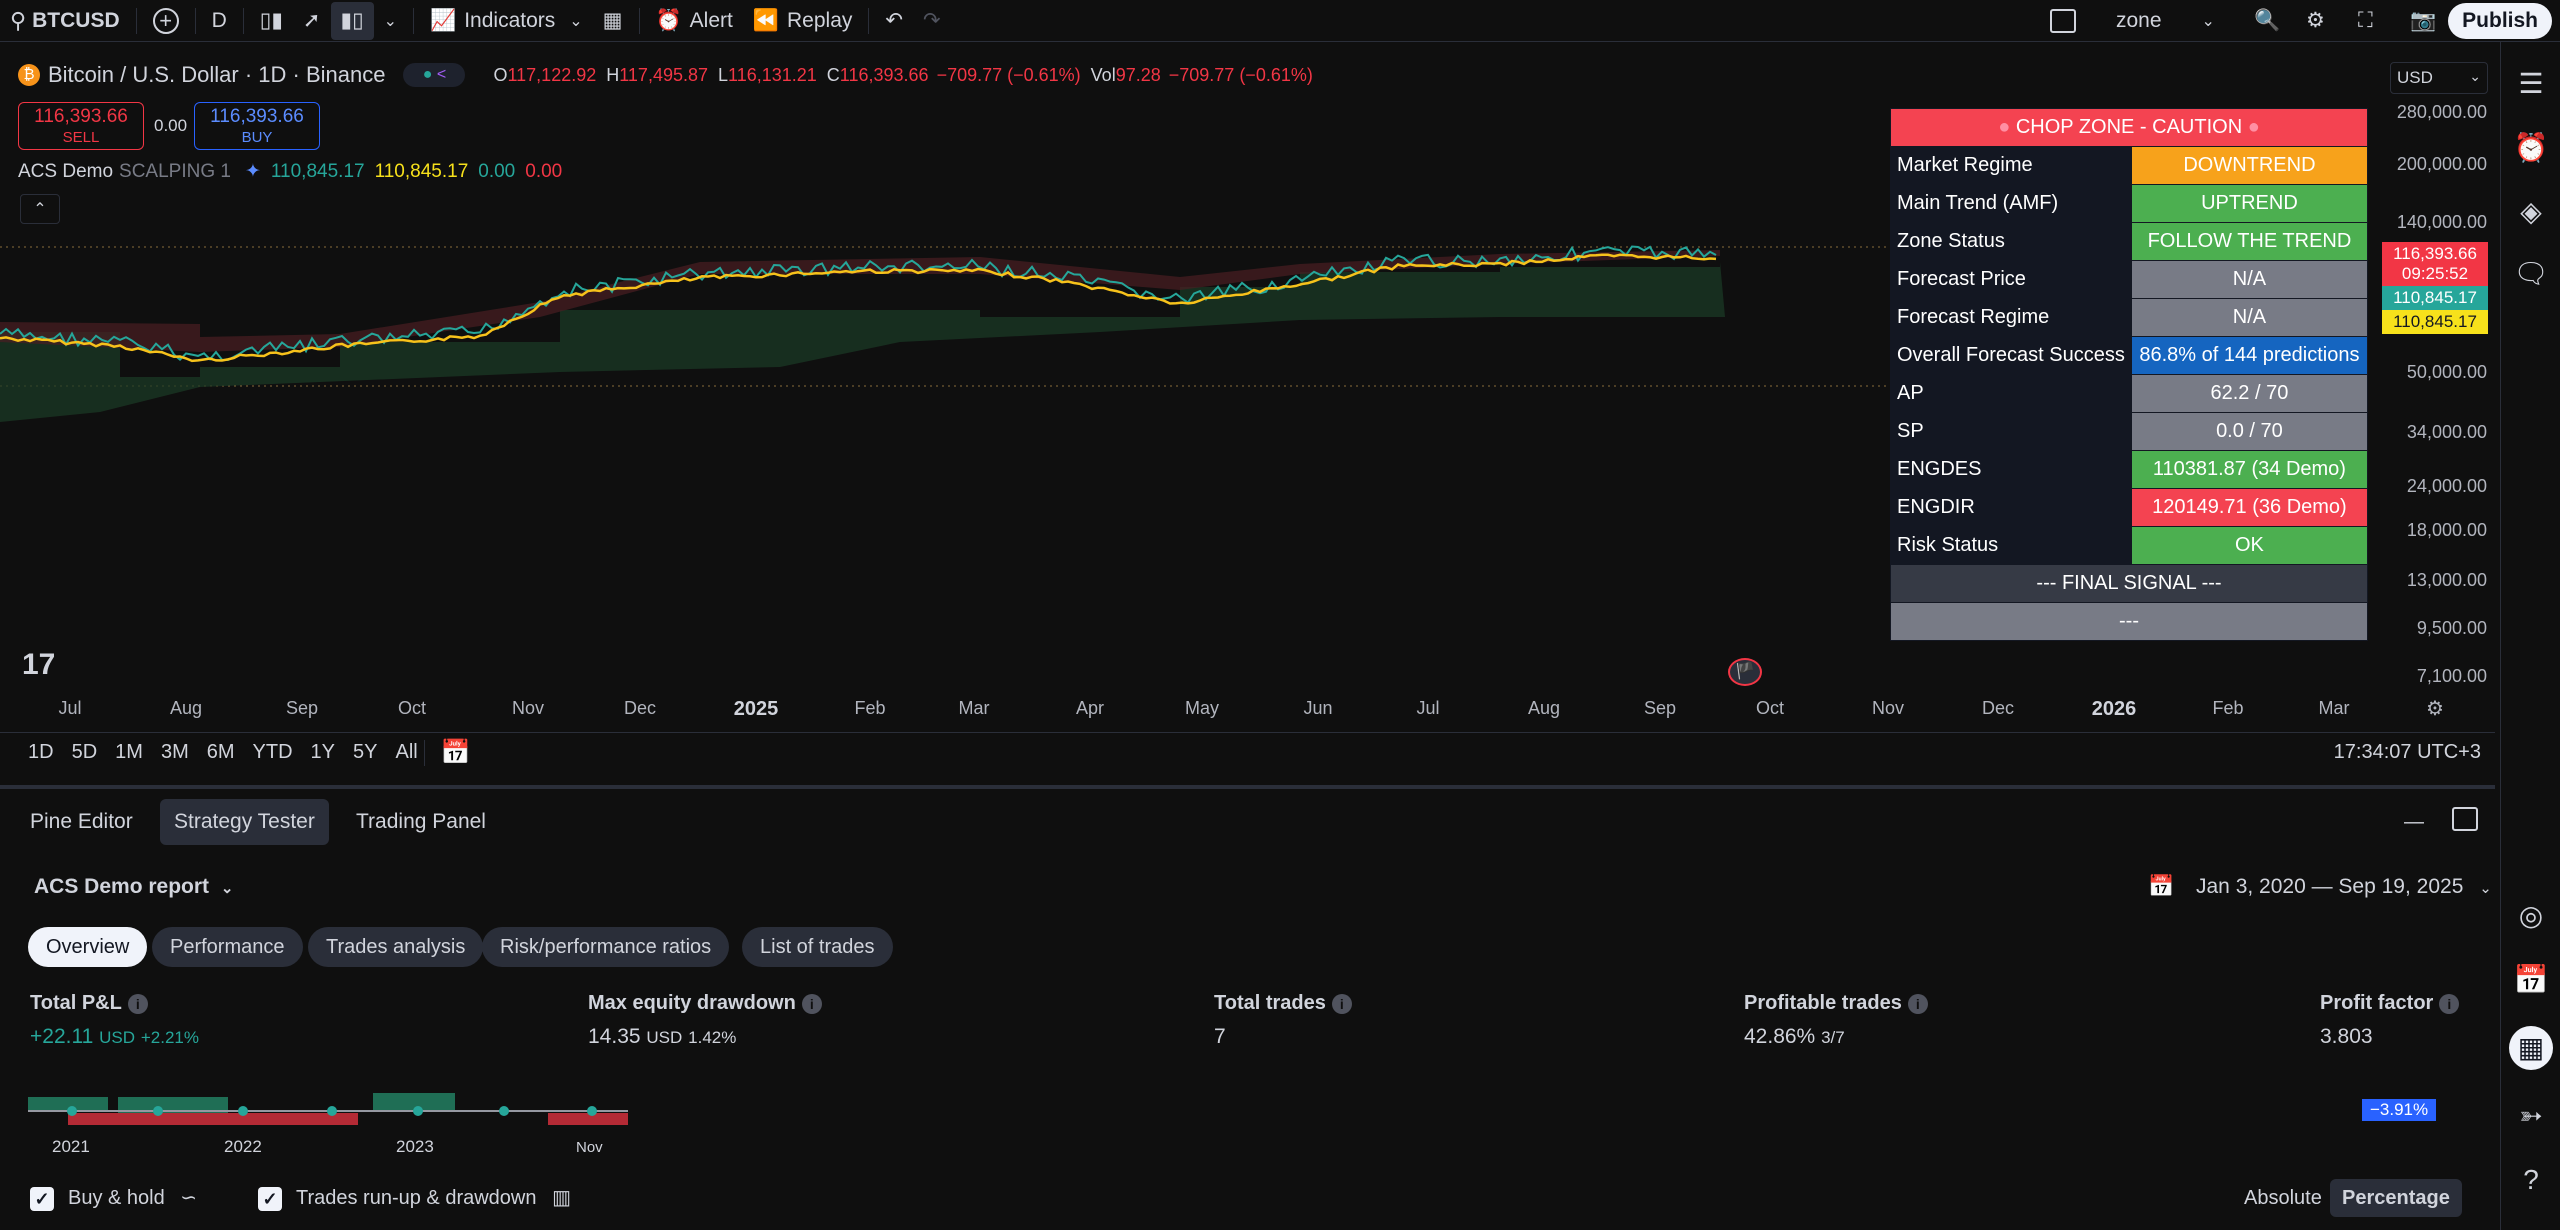  Describe the element at coordinates (2283, 1198) in the screenshot. I see `absolute-toggle: Absolute` at that location.